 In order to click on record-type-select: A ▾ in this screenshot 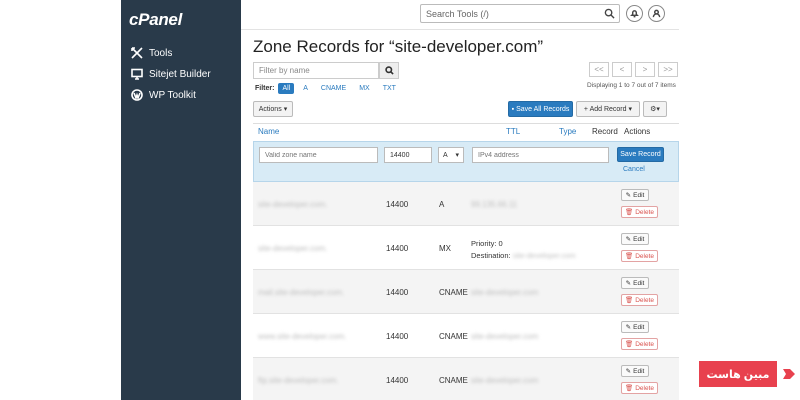, I will do `click(451, 155)`.